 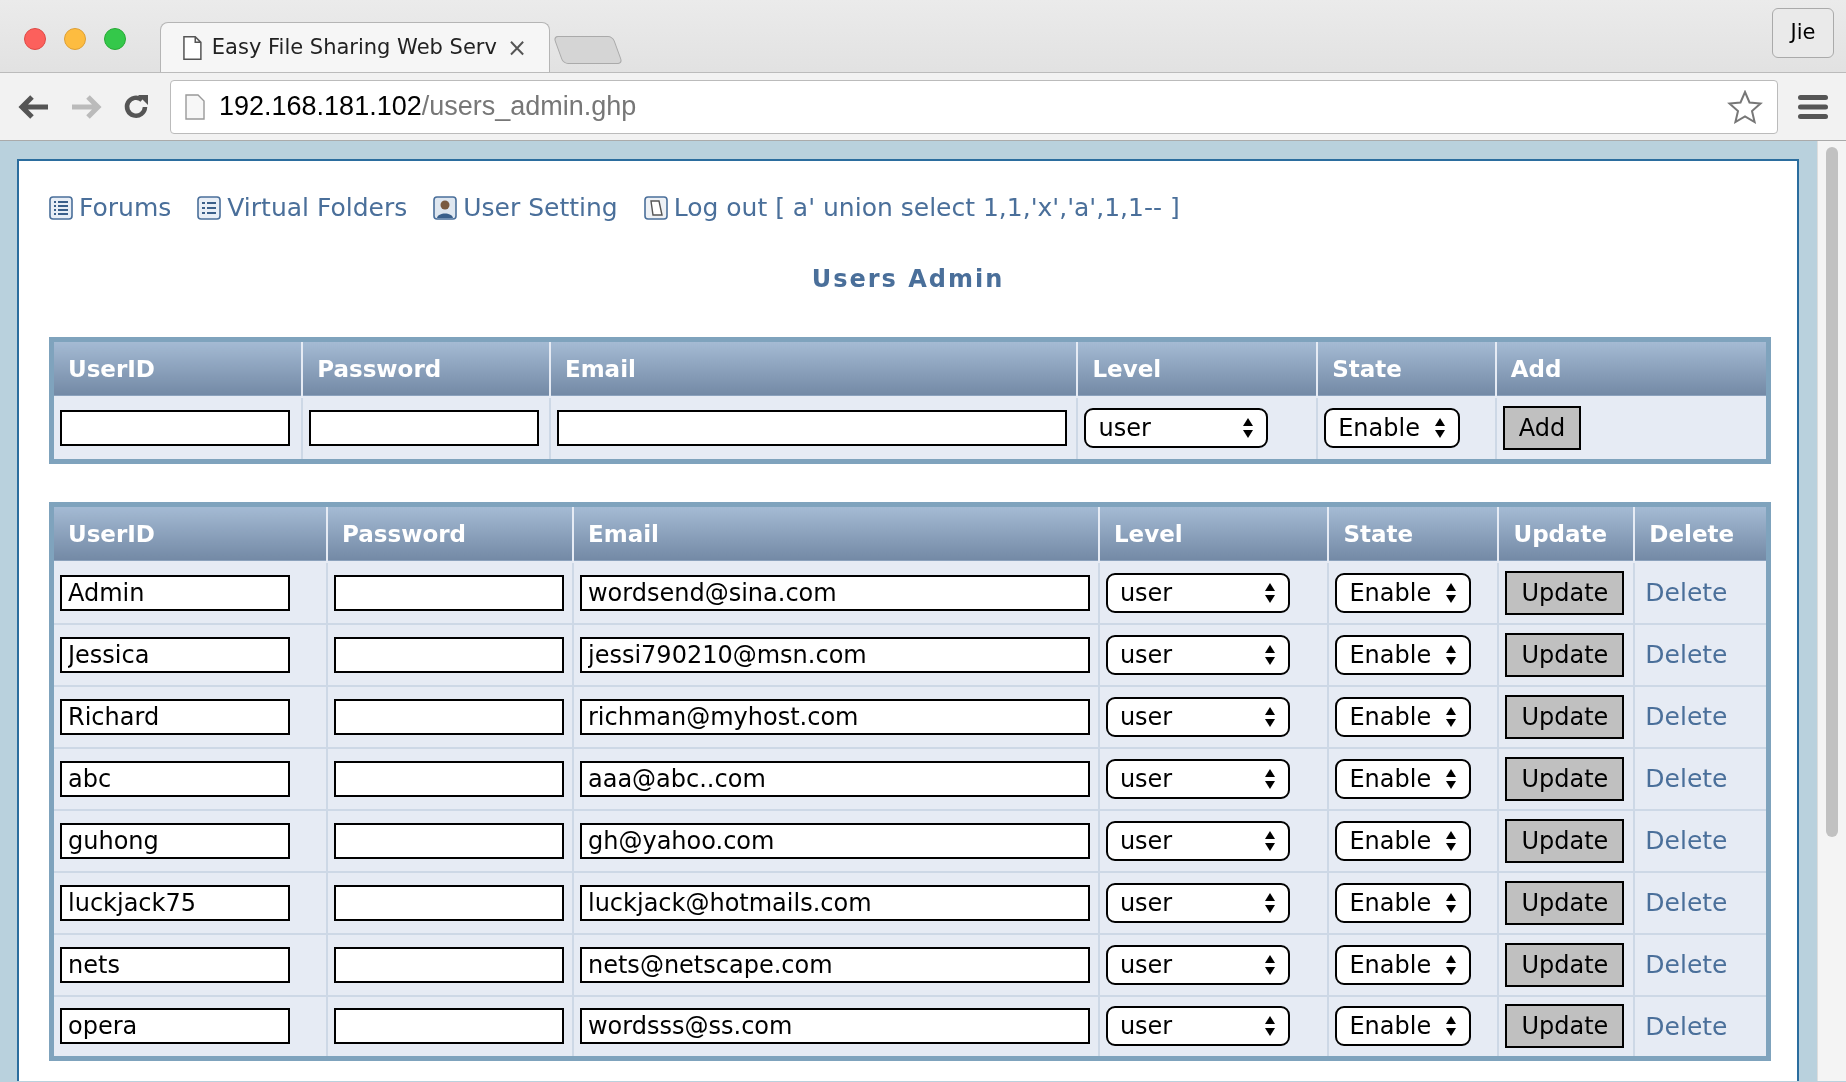 I want to click on list-icon, so click(x=61, y=207).